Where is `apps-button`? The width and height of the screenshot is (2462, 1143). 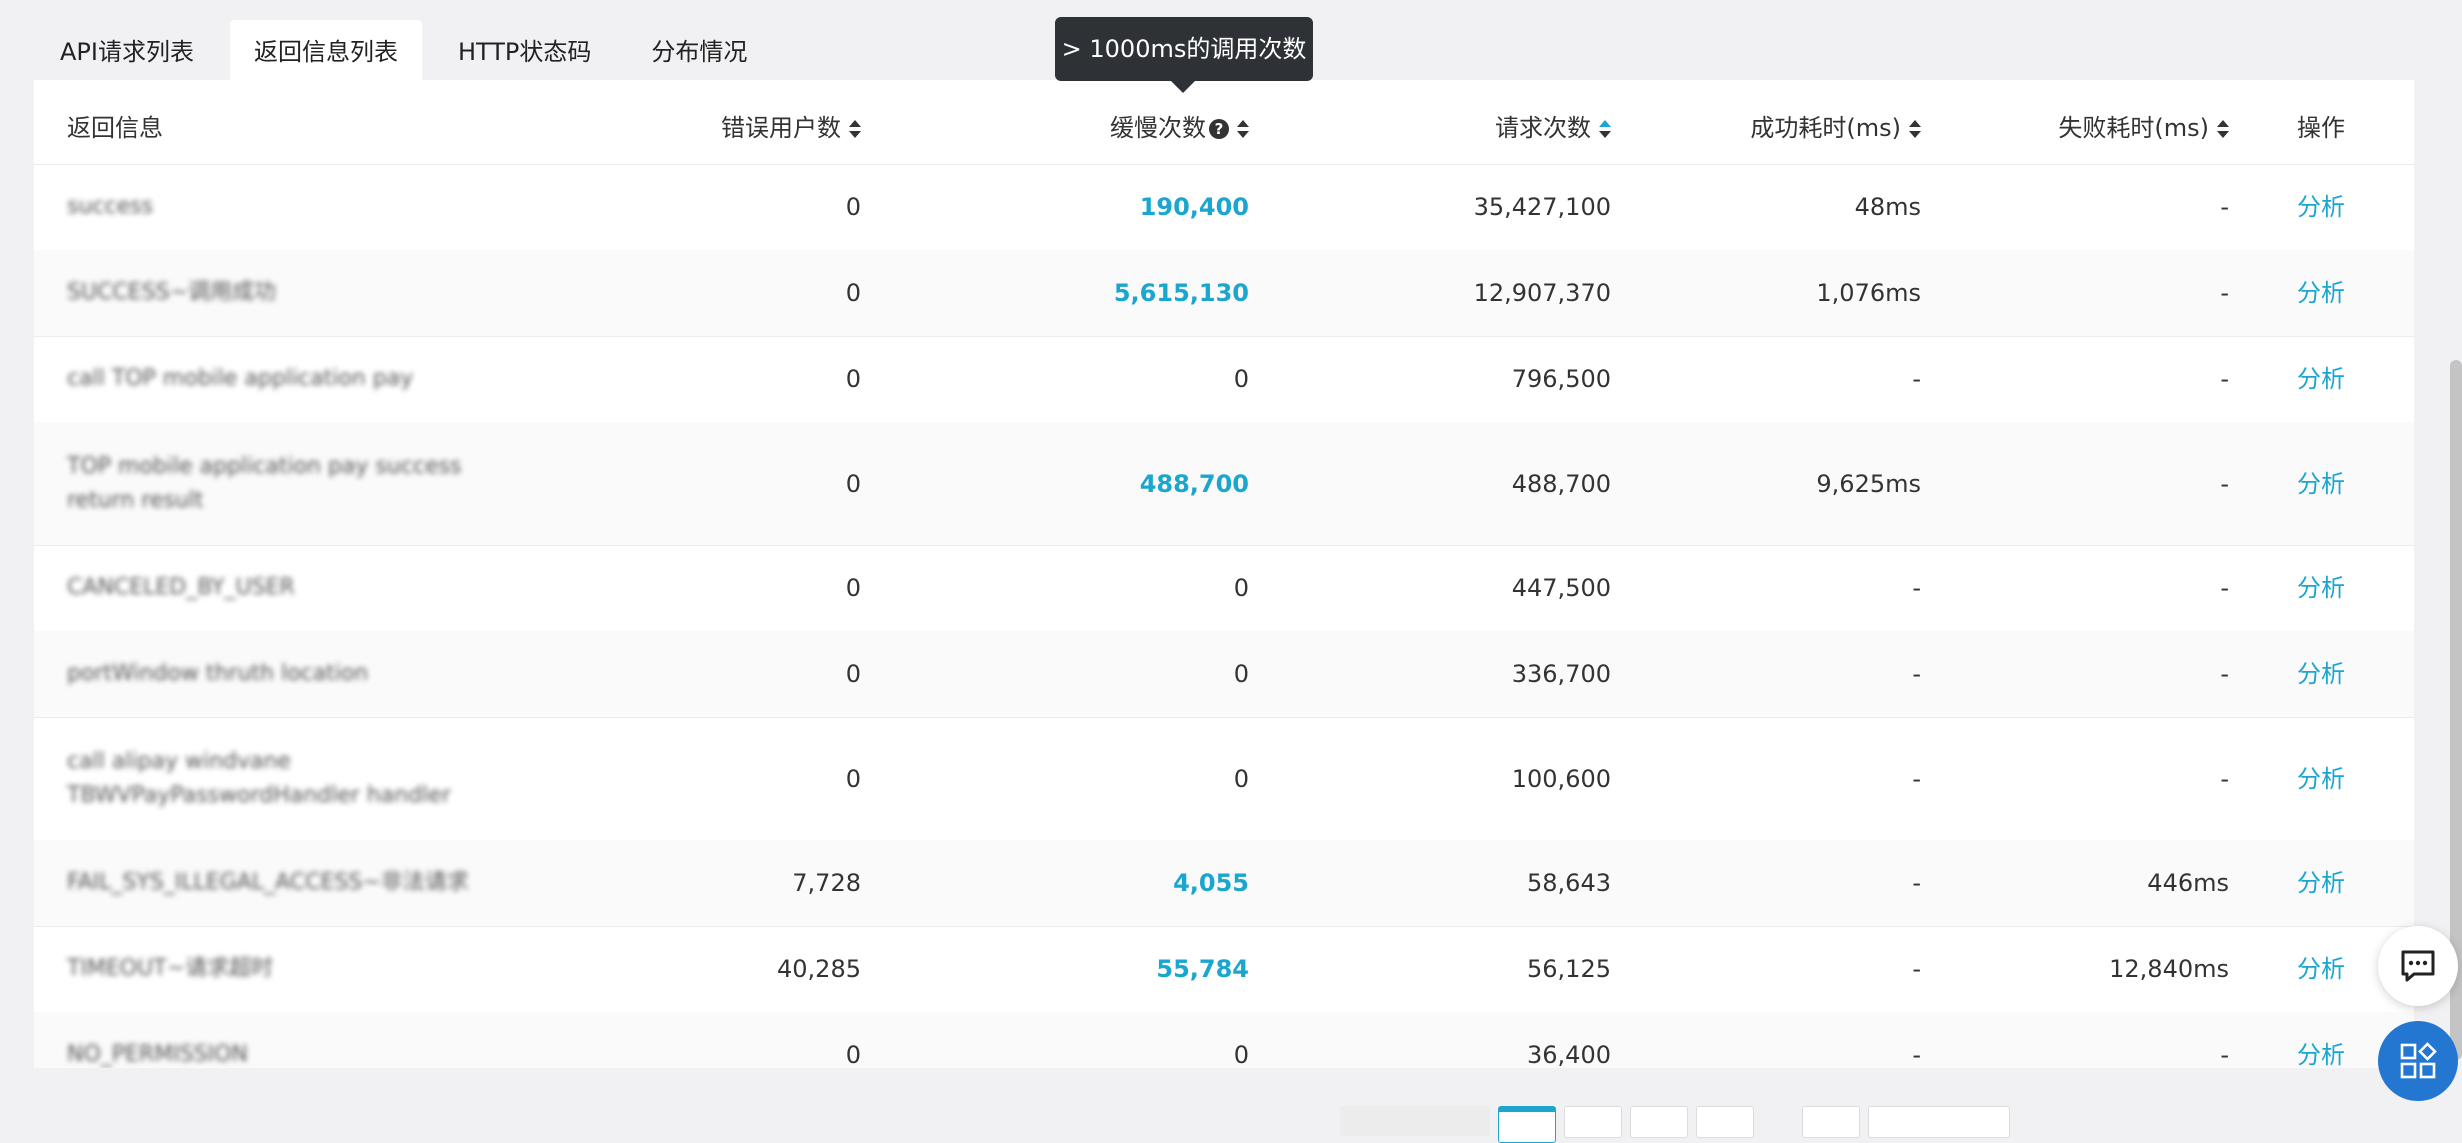
apps-button is located at coordinates (2418, 1061).